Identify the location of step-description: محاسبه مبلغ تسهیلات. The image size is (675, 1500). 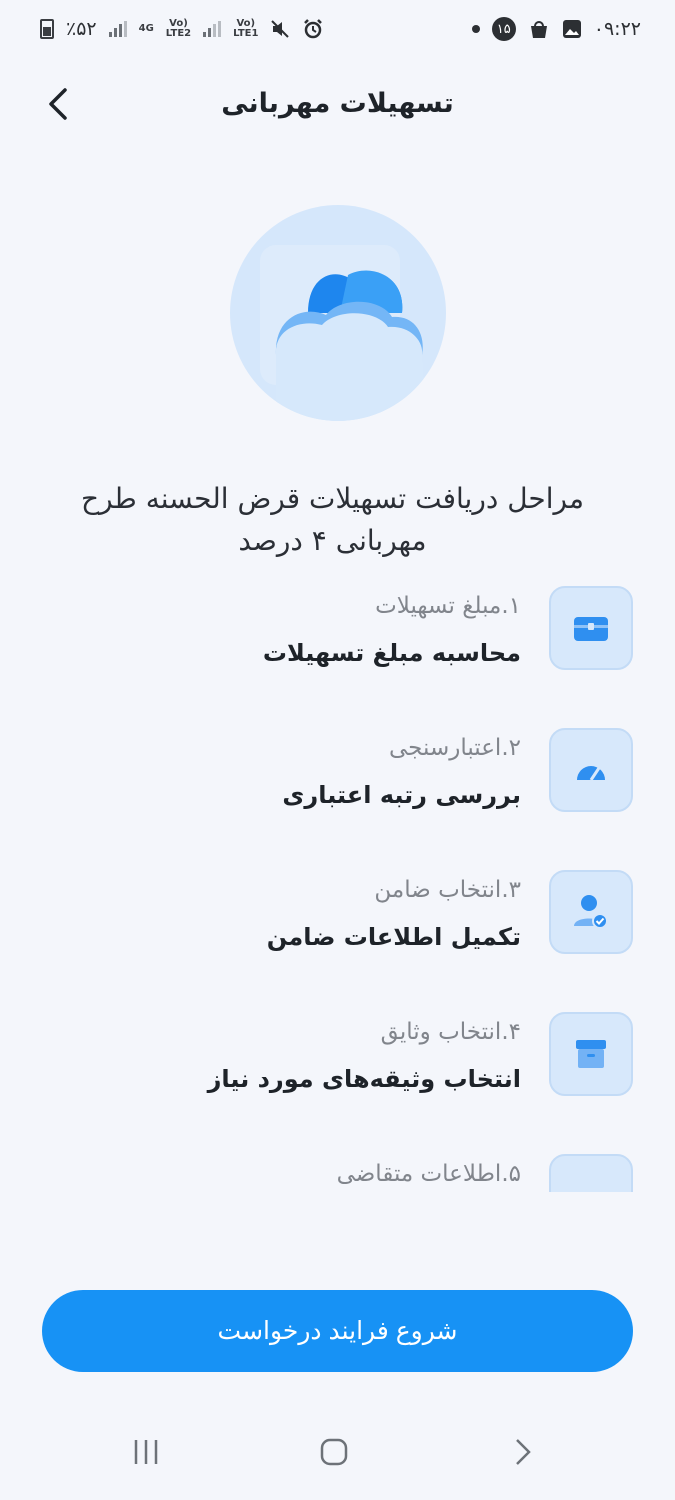
(391, 653).